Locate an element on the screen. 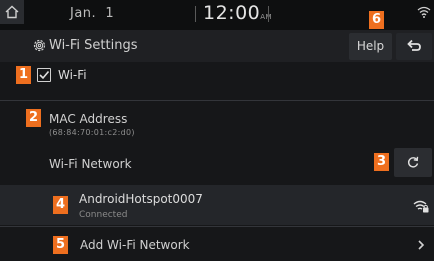 The image size is (434, 261). row-divider is located at coordinates (217, 100).